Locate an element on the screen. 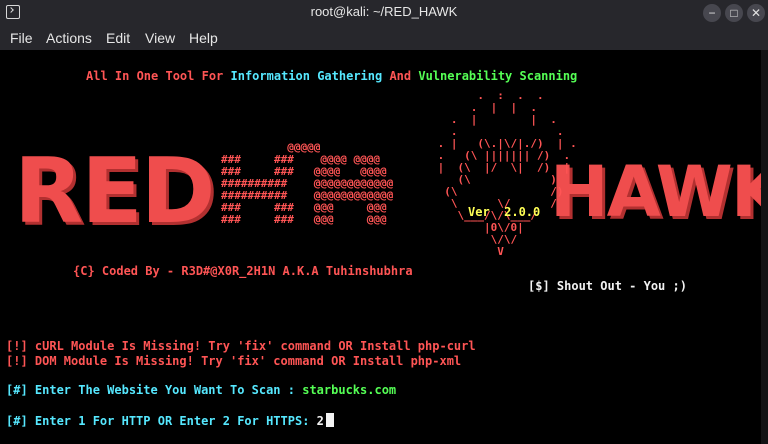 Image resolution: width=768 pixels, height=444 pixels. menu-actions: Actions is located at coordinates (69, 38).